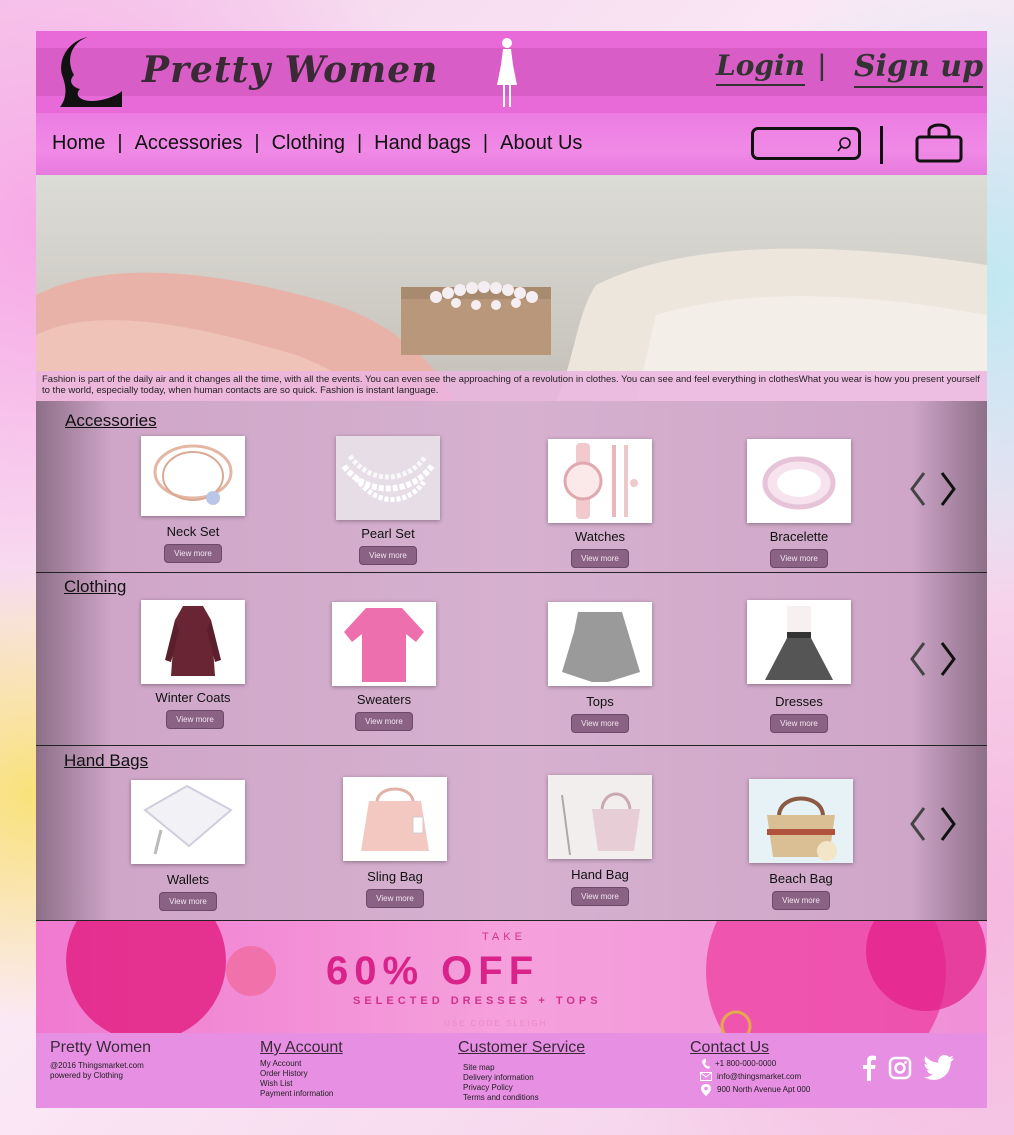  What do you see at coordinates (395, 876) in the screenshot?
I see `product-name: Sling Bag` at bounding box center [395, 876].